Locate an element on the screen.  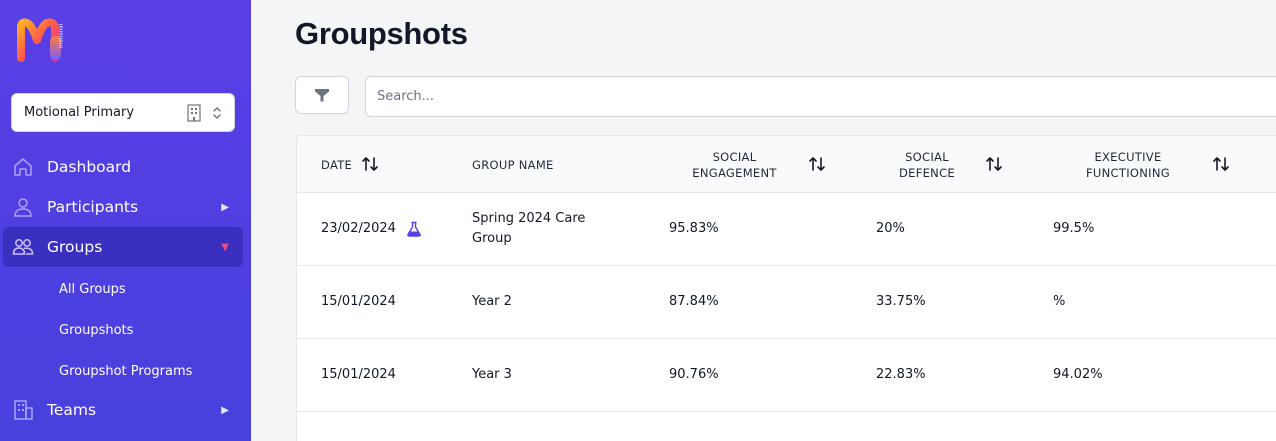
users-group-icon is located at coordinates (23, 247).